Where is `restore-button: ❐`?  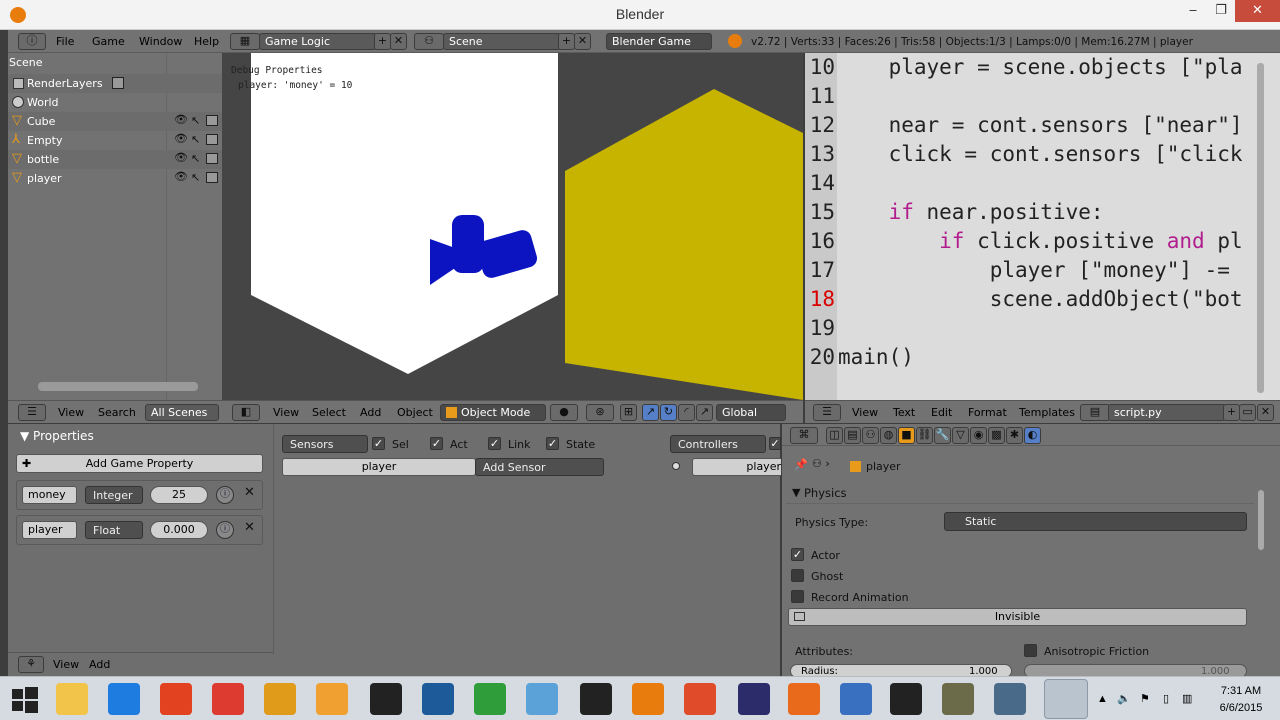 restore-button: ❐ is located at coordinates (1221, 11).